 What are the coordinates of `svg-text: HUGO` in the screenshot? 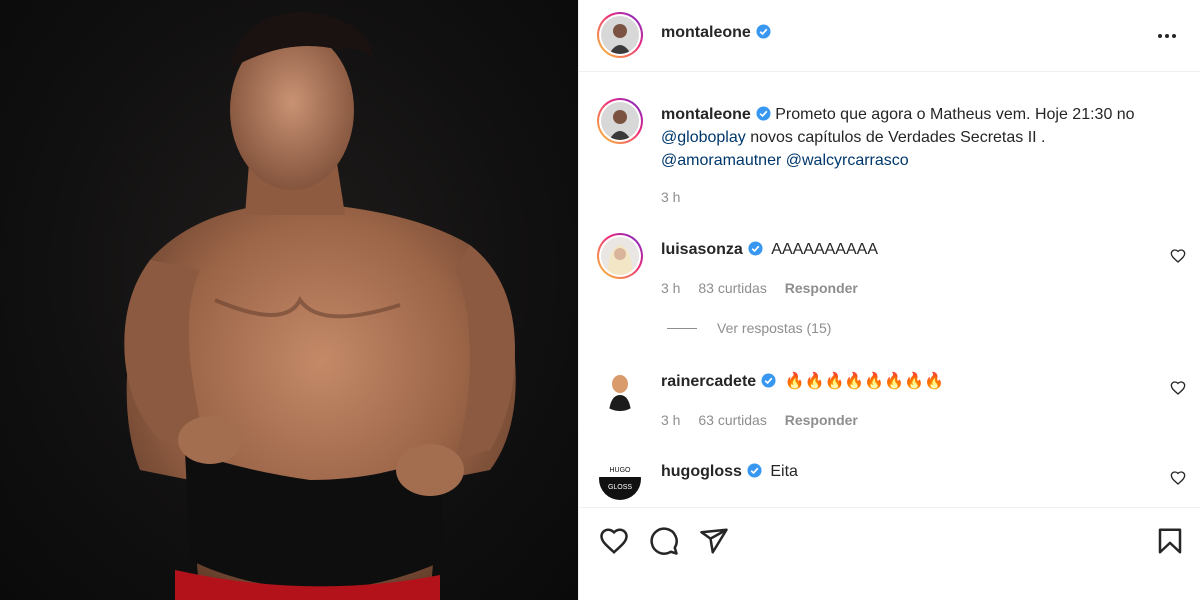 It's located at (621, 470).